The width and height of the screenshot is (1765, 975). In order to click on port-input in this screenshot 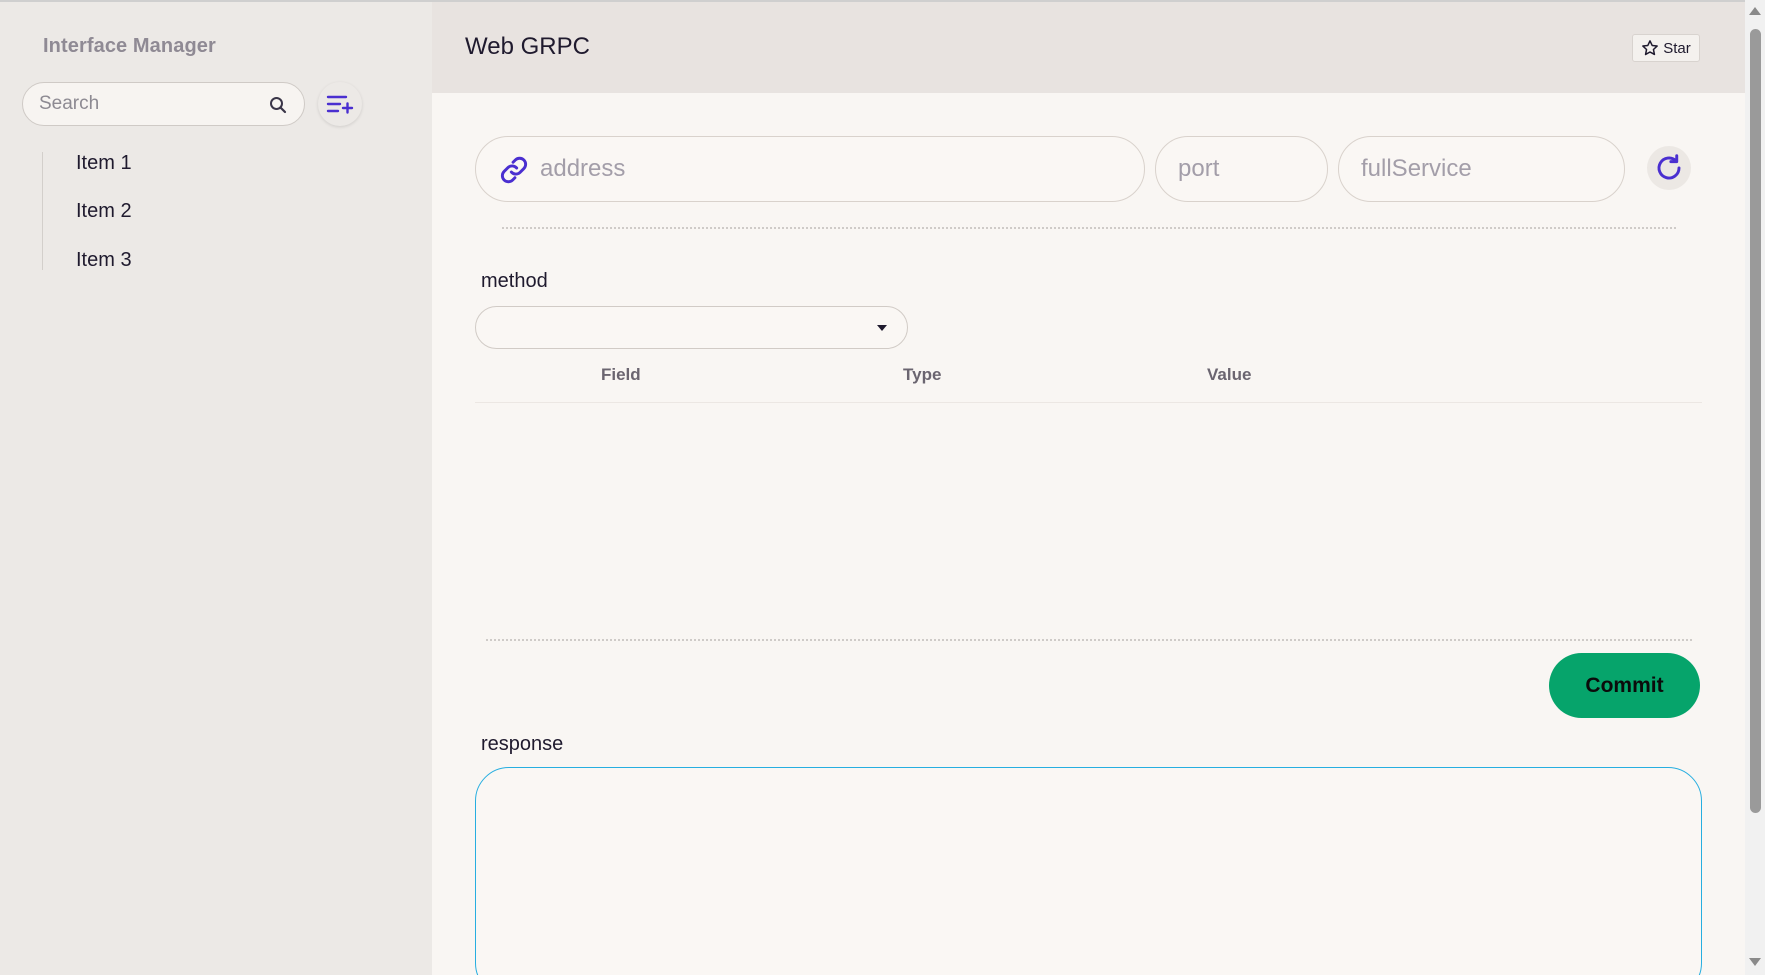, I will do `click(1248, 169)`.